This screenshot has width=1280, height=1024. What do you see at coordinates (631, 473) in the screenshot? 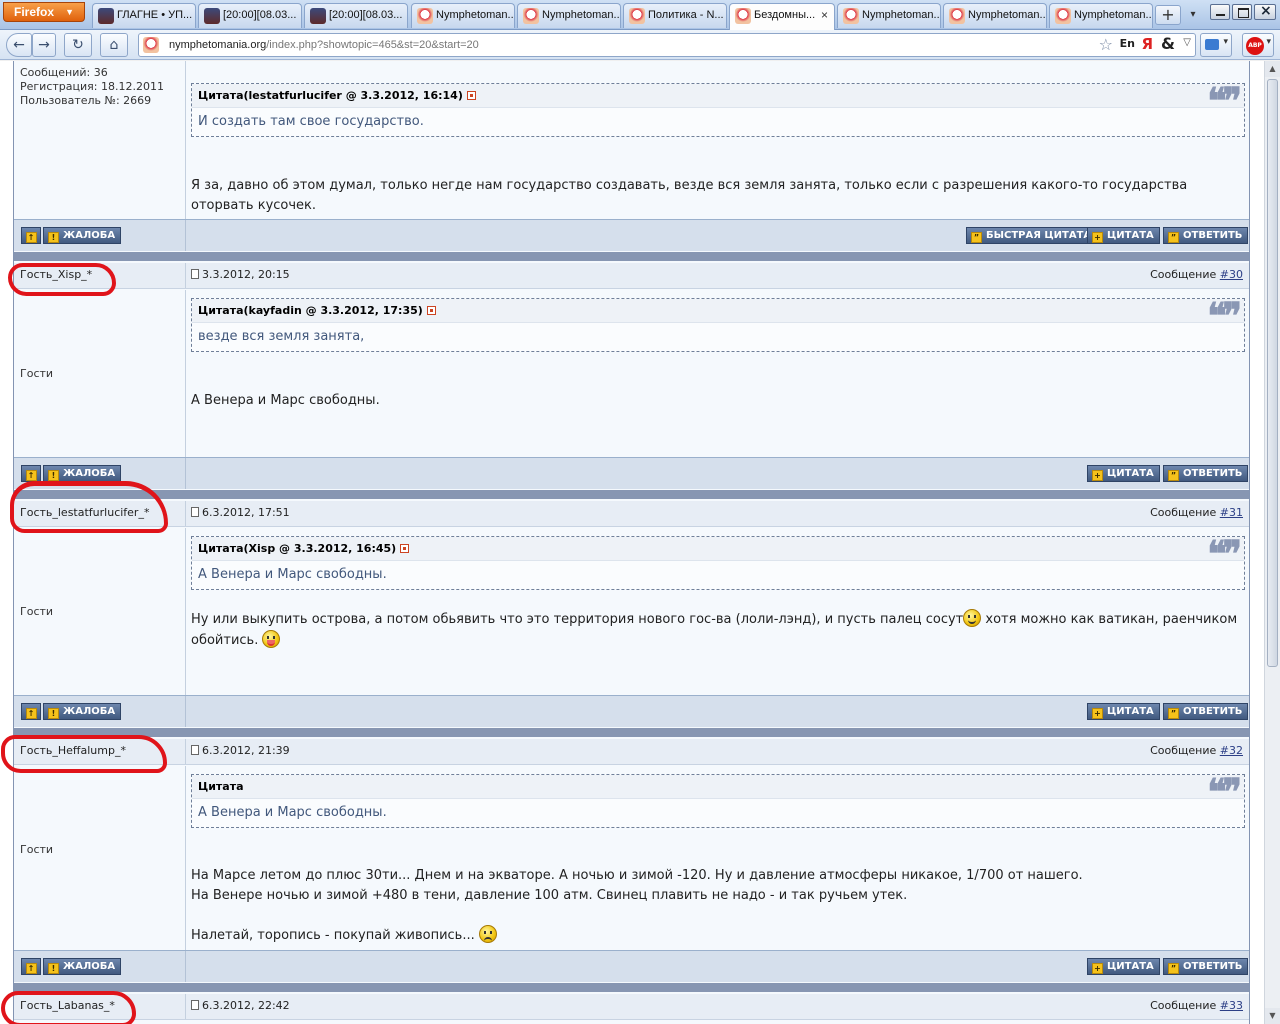
I see `post-action-bar: ↑ ! ЖАЛОБА + ЦИТАТА ” ОТВЕТИТЬ` at bounding box center [631, 473].